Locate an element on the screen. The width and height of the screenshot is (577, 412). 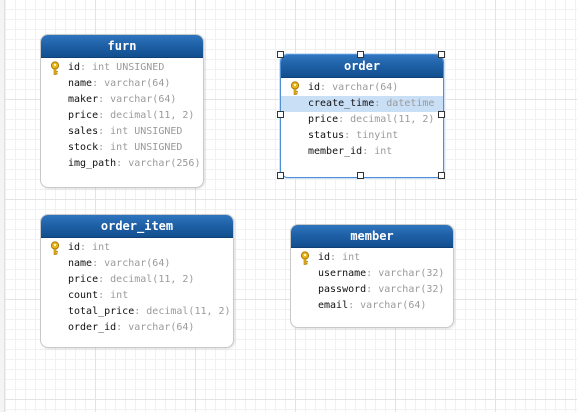
resize-handle-left is located at coordinates (280, 114).